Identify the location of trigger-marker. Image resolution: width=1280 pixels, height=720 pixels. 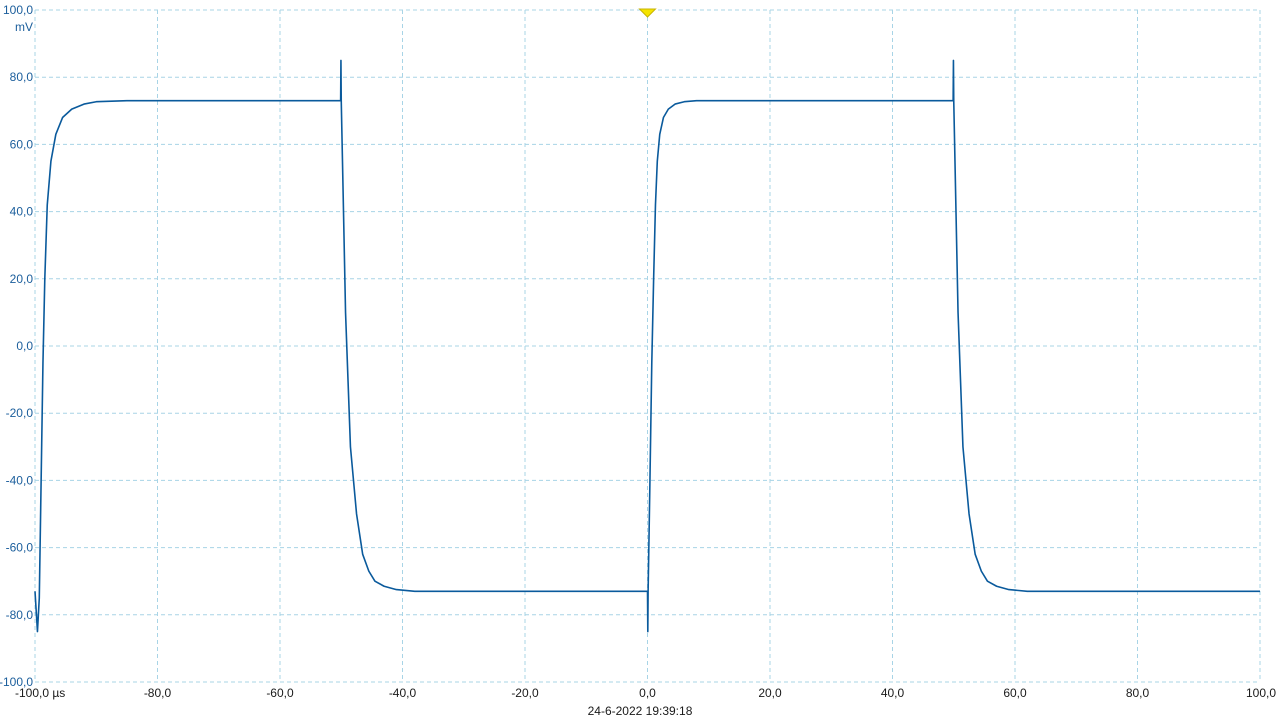
(647, 13).